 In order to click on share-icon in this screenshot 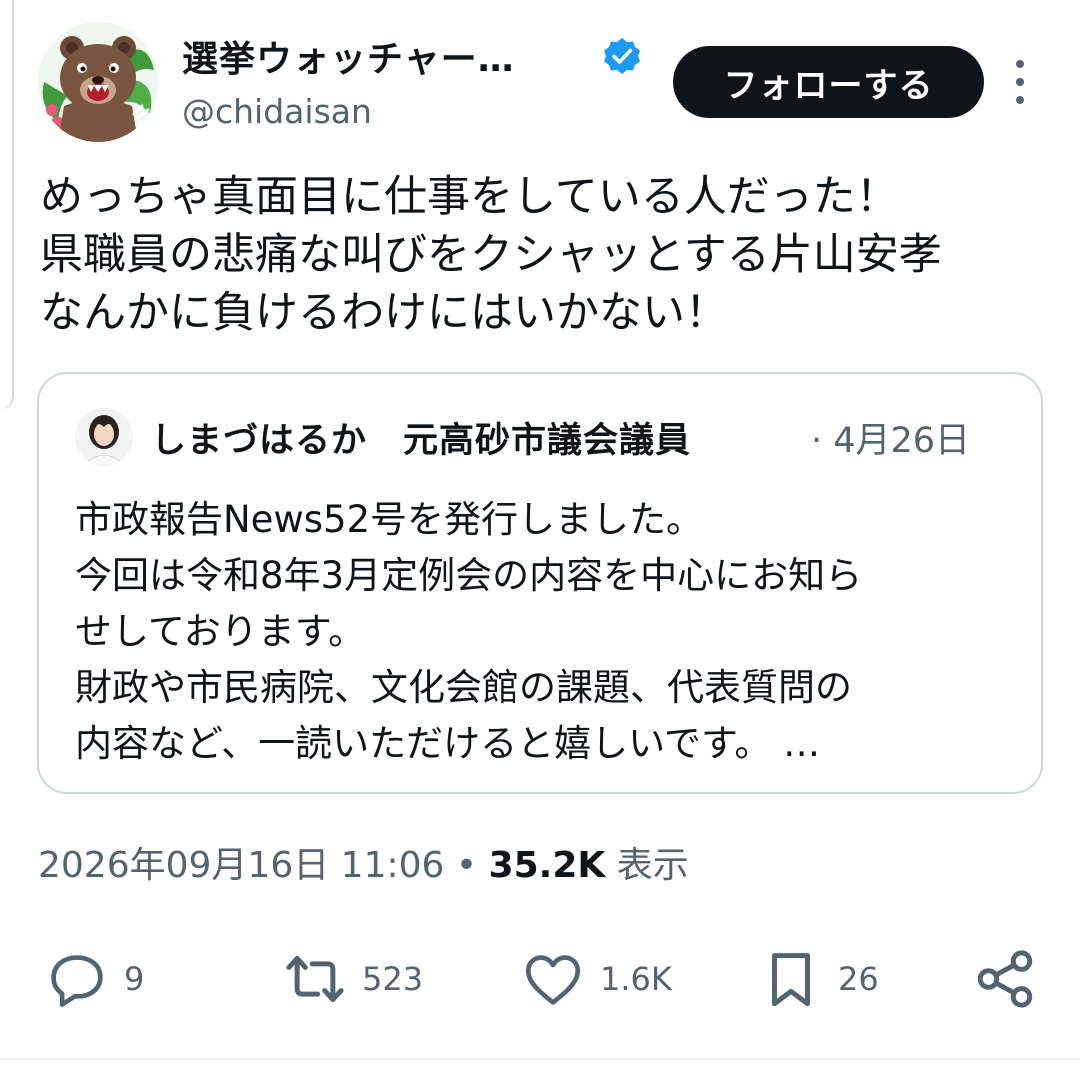, I will do `click(1005, 979)`.